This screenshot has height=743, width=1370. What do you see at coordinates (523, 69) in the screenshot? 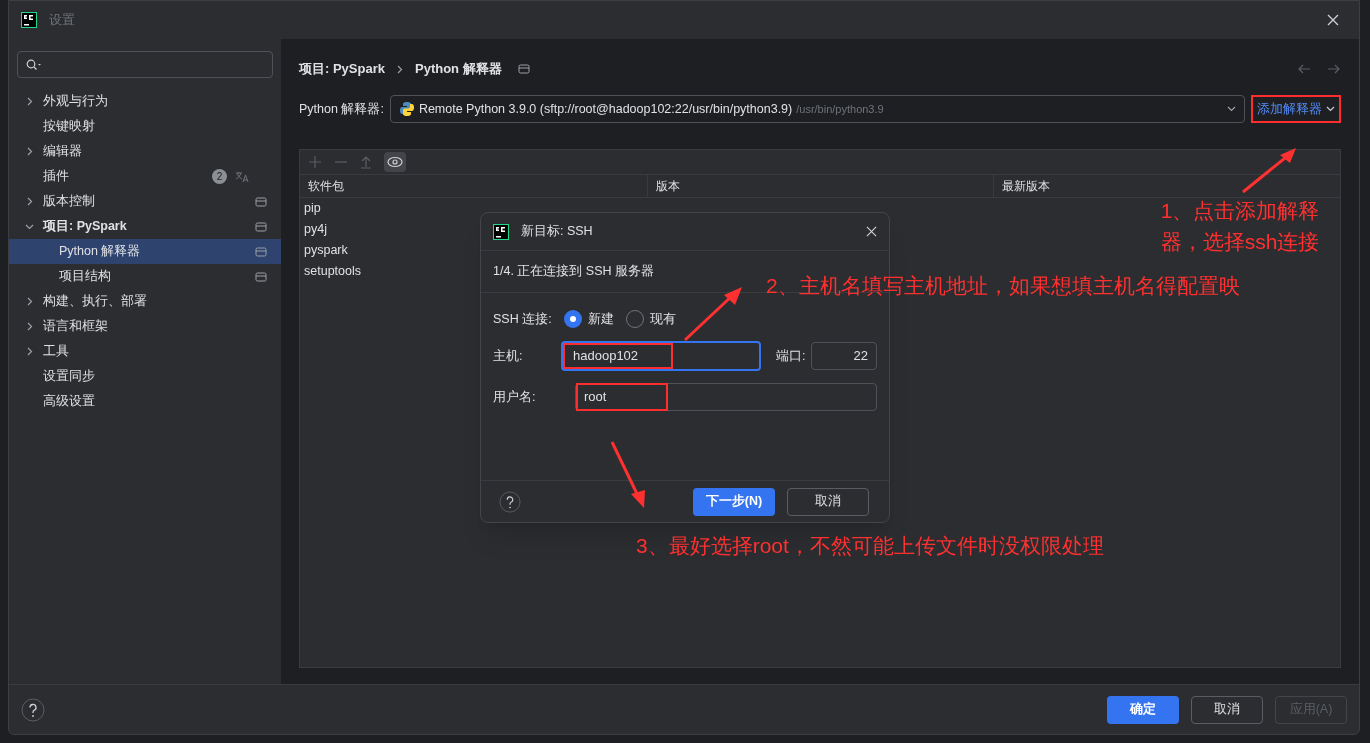
I see `window-icon` at bounding box center [523, 69].